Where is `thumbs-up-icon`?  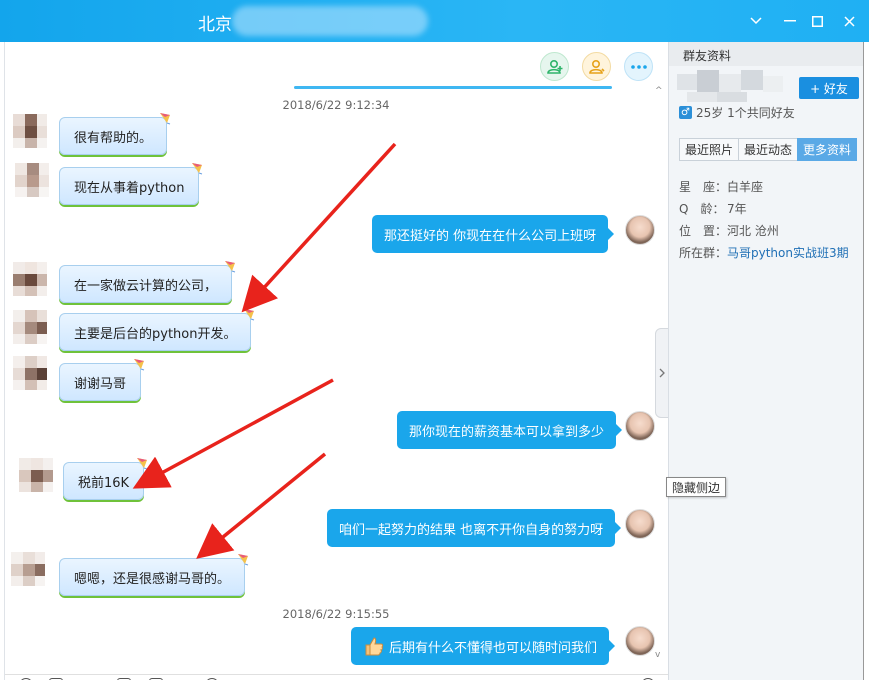 thumbs-up-icon is located at coordinates (374, 646).